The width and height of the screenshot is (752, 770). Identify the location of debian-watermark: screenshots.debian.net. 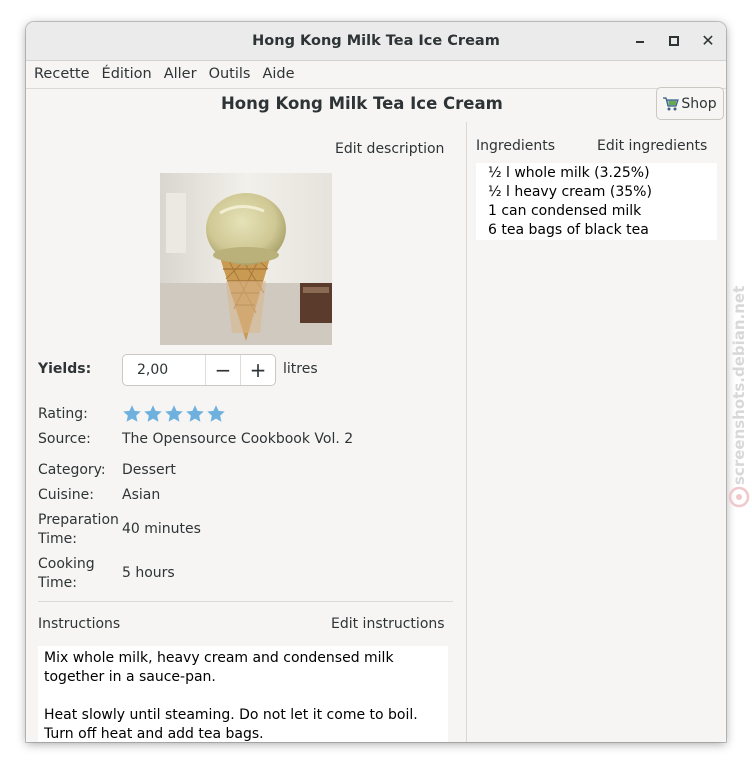
(739, 397).